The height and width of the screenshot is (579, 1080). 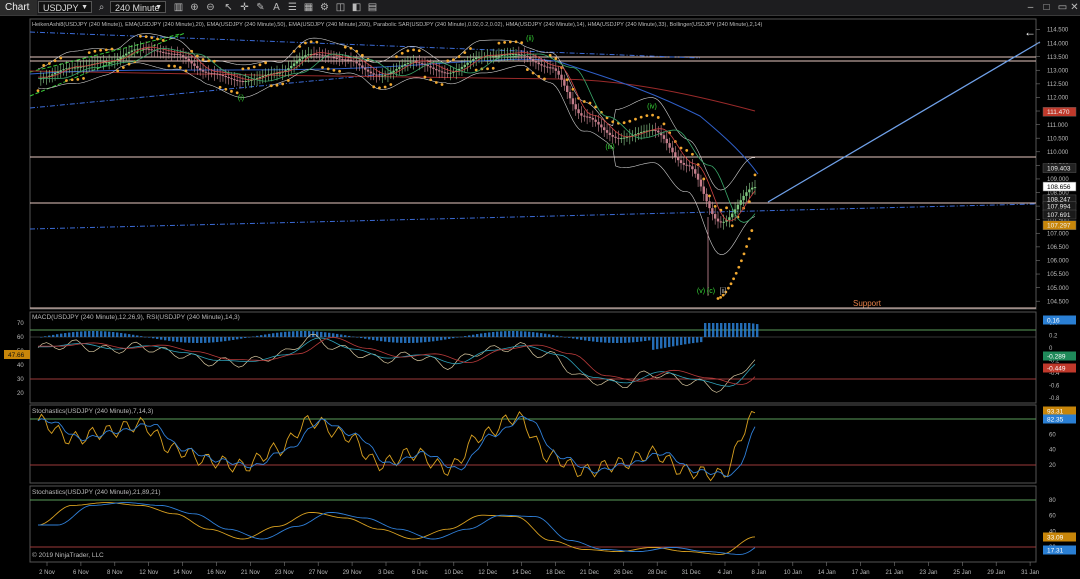 What do you see at coordinates (827, 573) in the screenshot?
I see `date-tick-label: 14 Jan` at bounding box center [827, 573].